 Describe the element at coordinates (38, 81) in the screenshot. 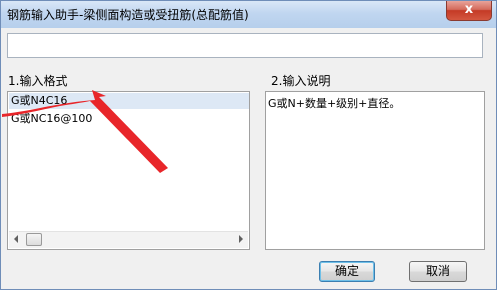

I see `format-section-label: 1.输入格式` at that location.